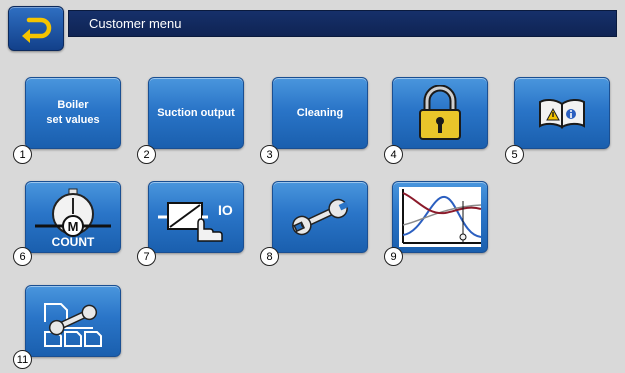 The width and height of the screenshot is (625, 373). I want to click on tile-number-badge: 11, so click(22, 359).